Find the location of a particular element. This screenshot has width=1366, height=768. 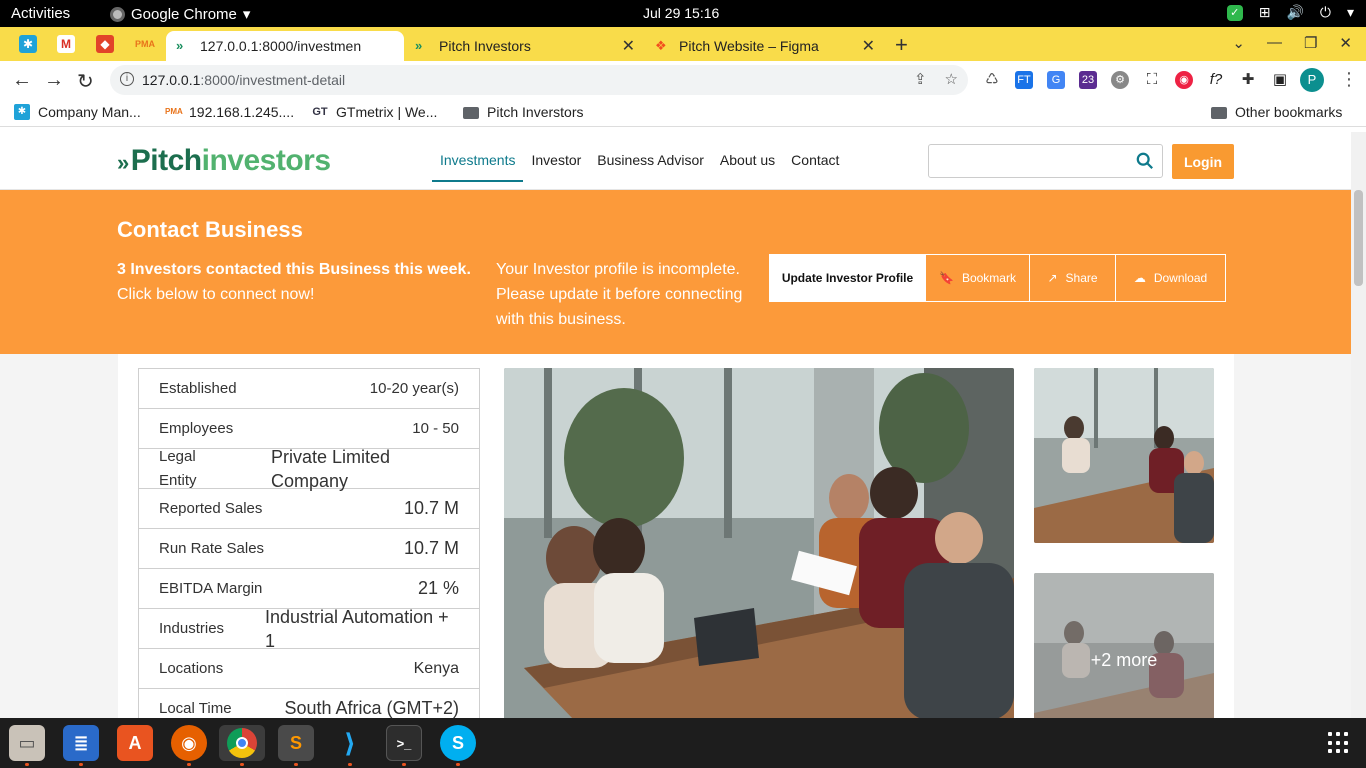

firefox-app-icon: ◉ is located at coordinates (189, 743).